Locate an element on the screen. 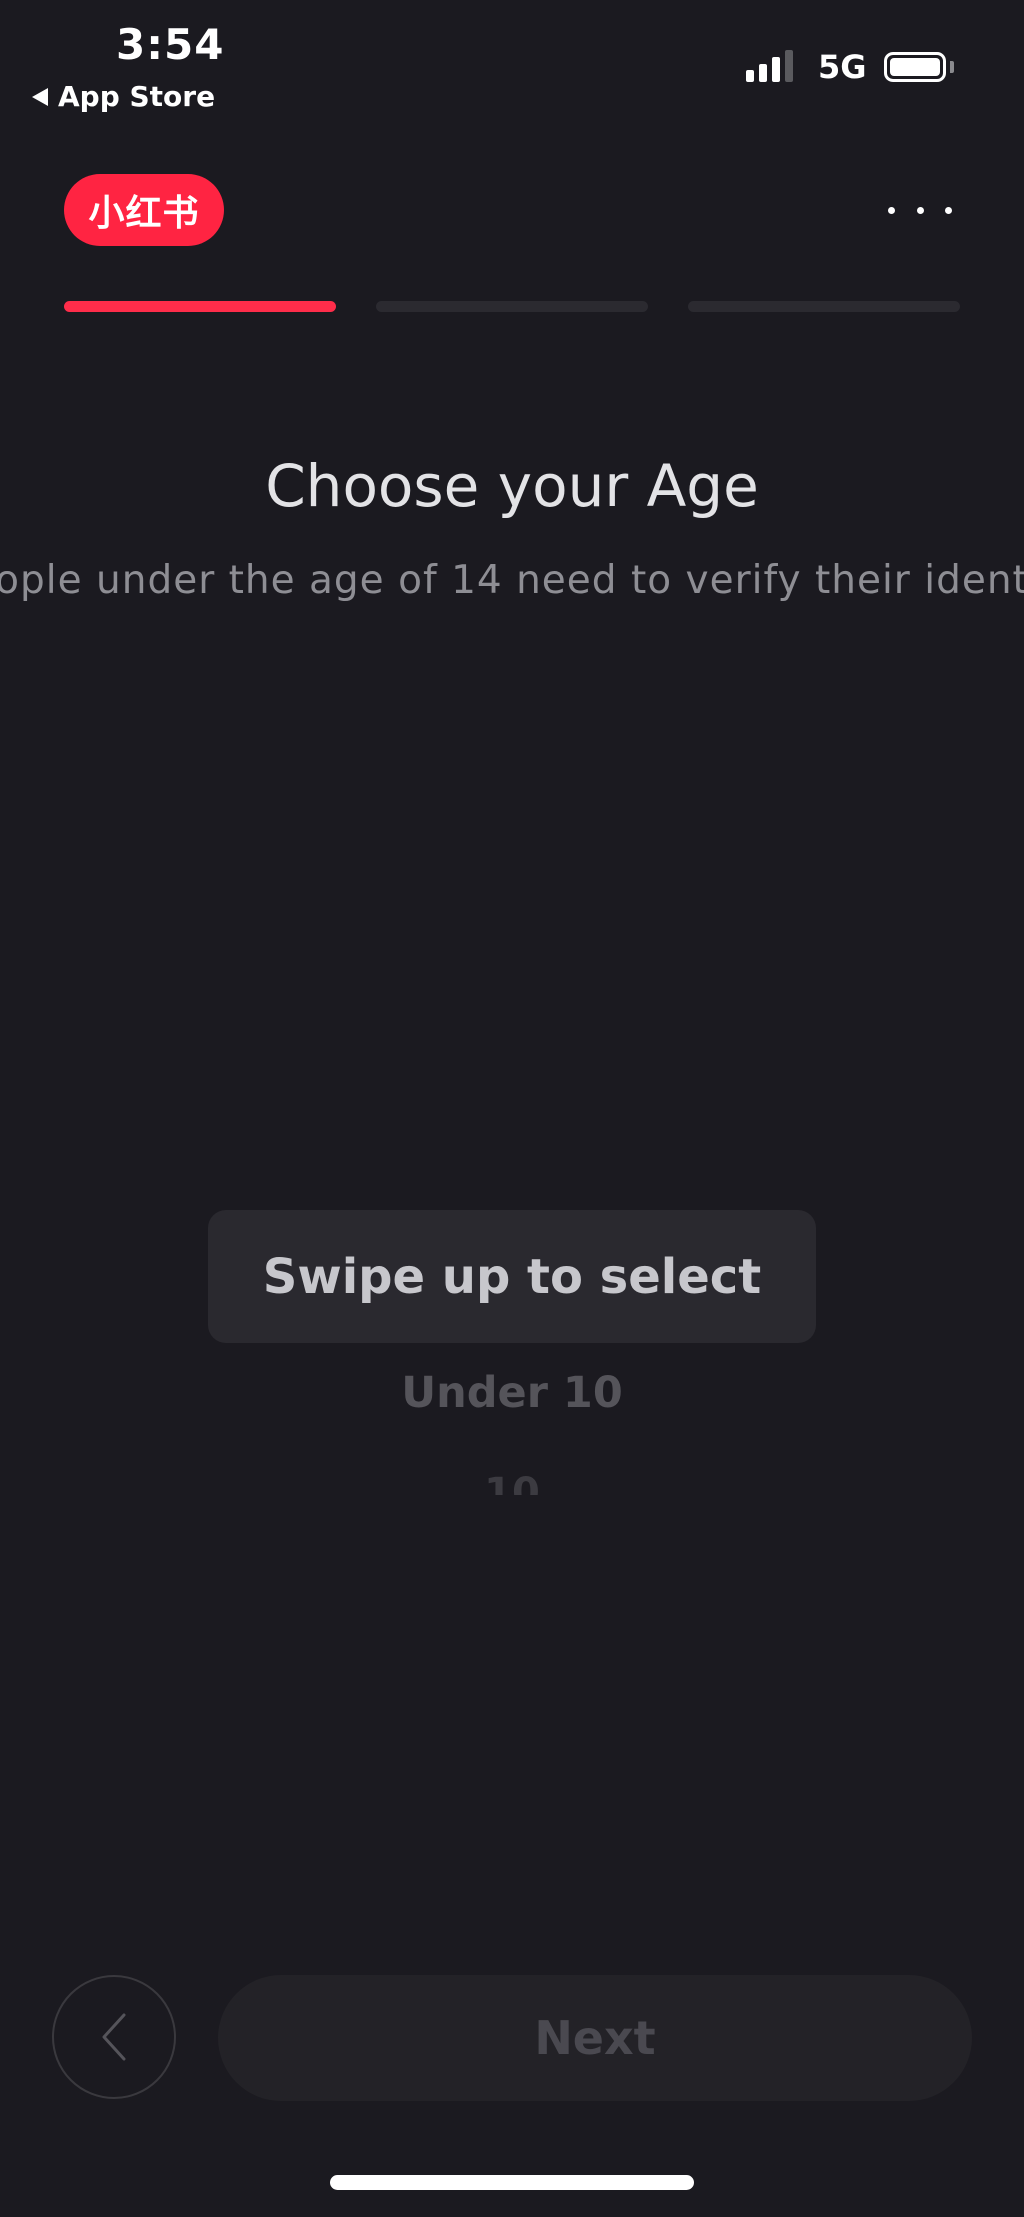  home-indicator is located at coordinates (512, 2182).